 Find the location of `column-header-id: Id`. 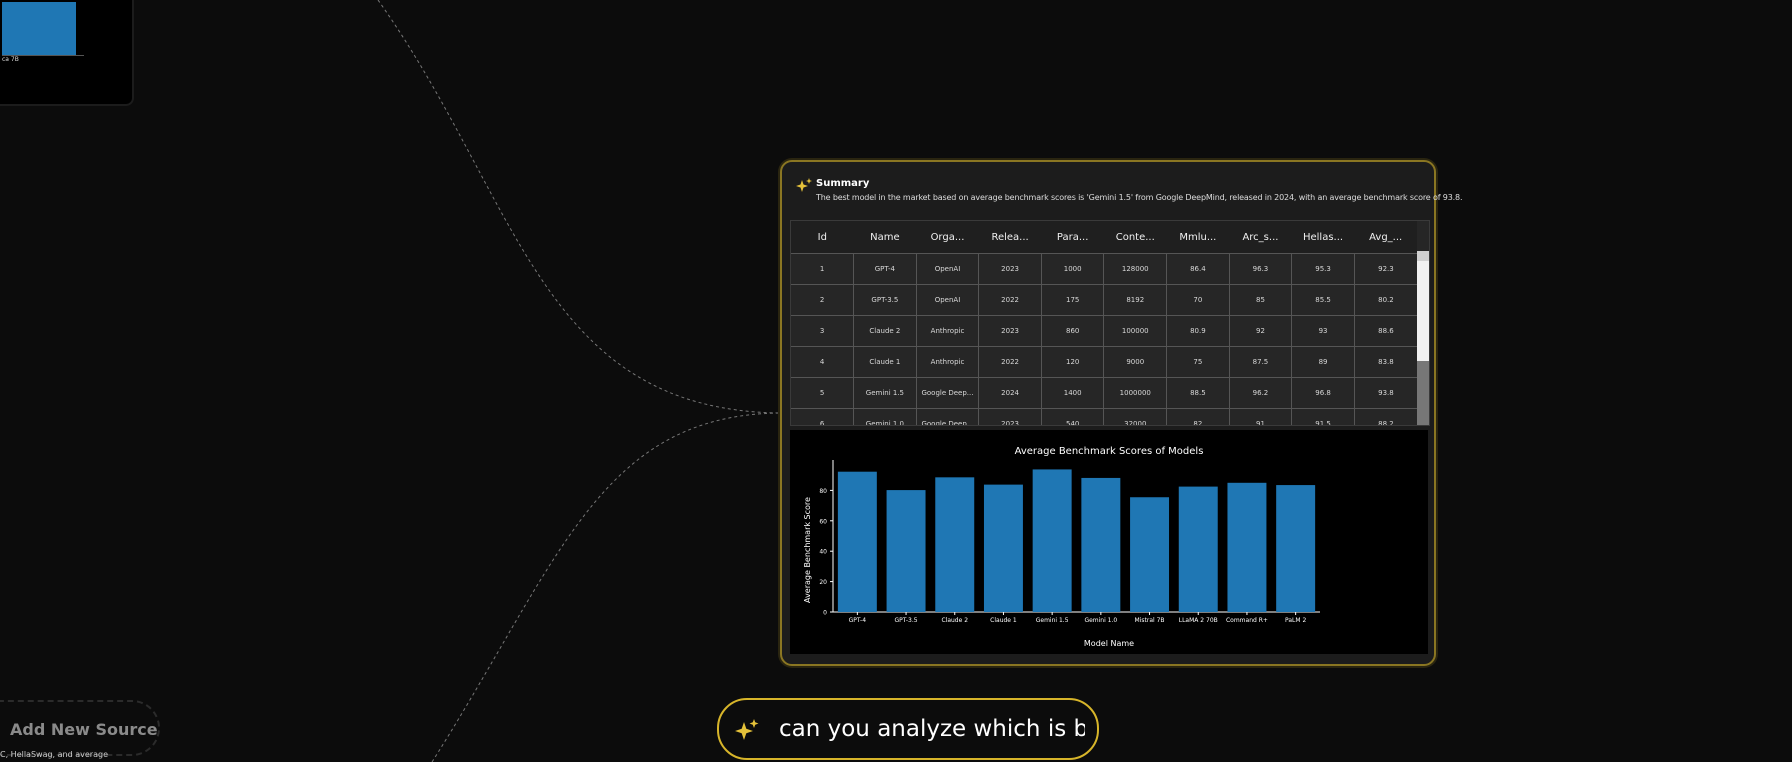

column-header-id: Id is located at coordinates (822, 237).